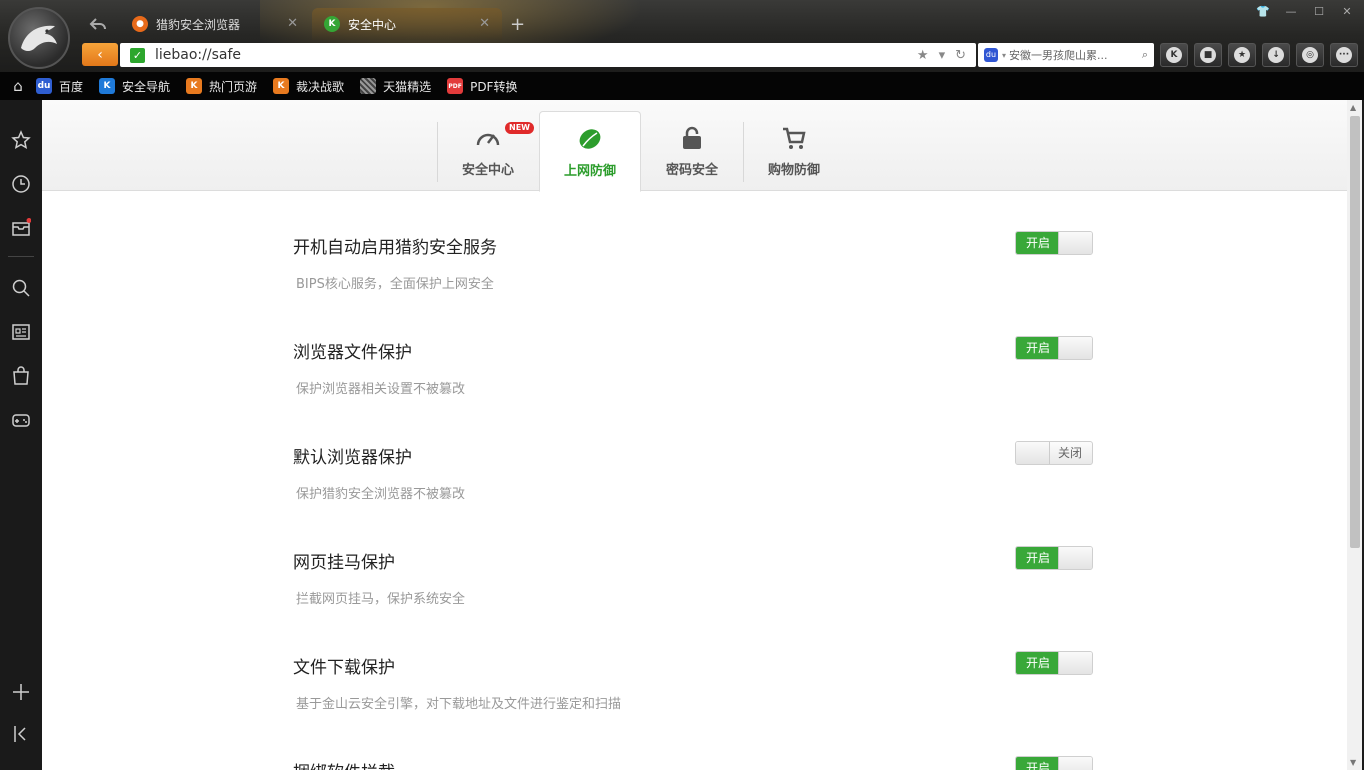 The width and height of the screenshot is (1364, 770). I want to click on tab-security-center: NEW 安全中心, so click(488, 151).